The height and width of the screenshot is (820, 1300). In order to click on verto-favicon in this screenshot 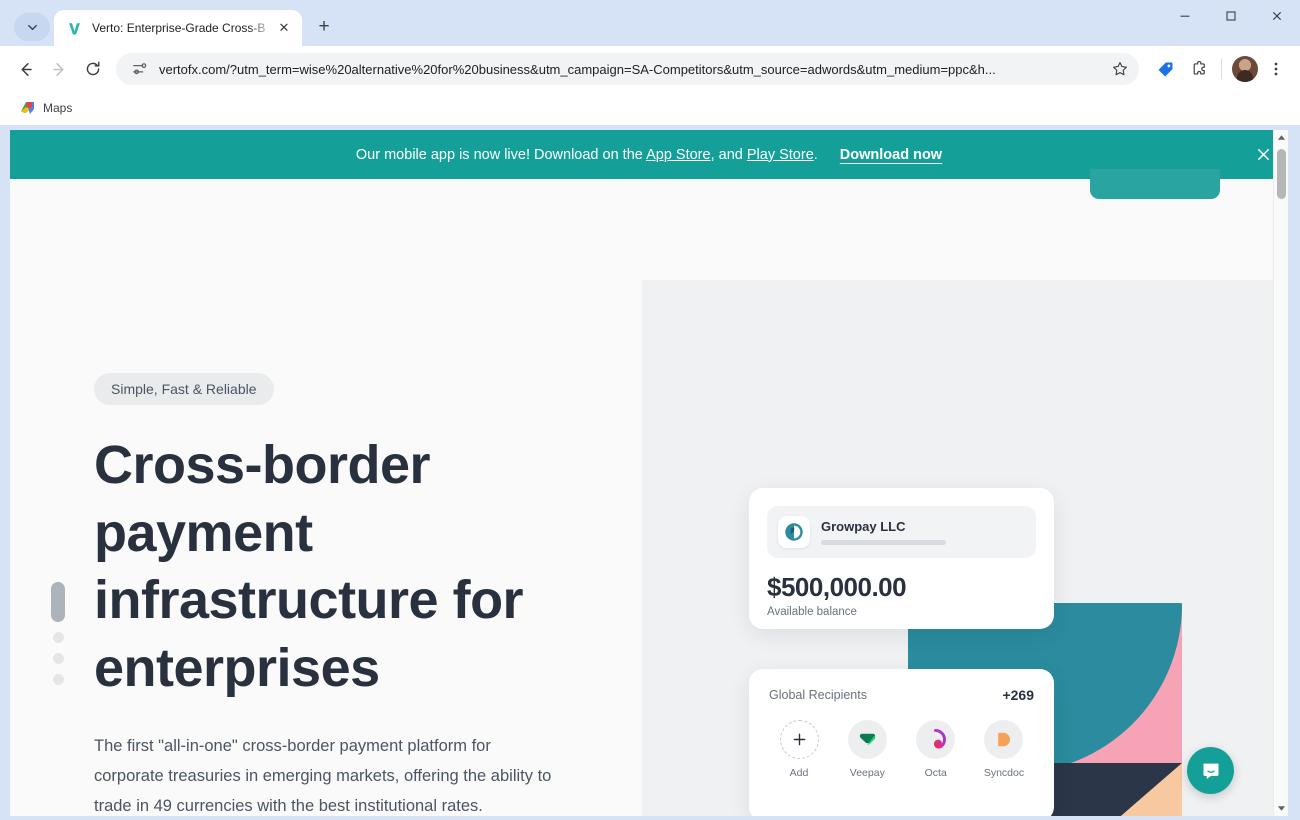, I will do `click(74, 28)`.